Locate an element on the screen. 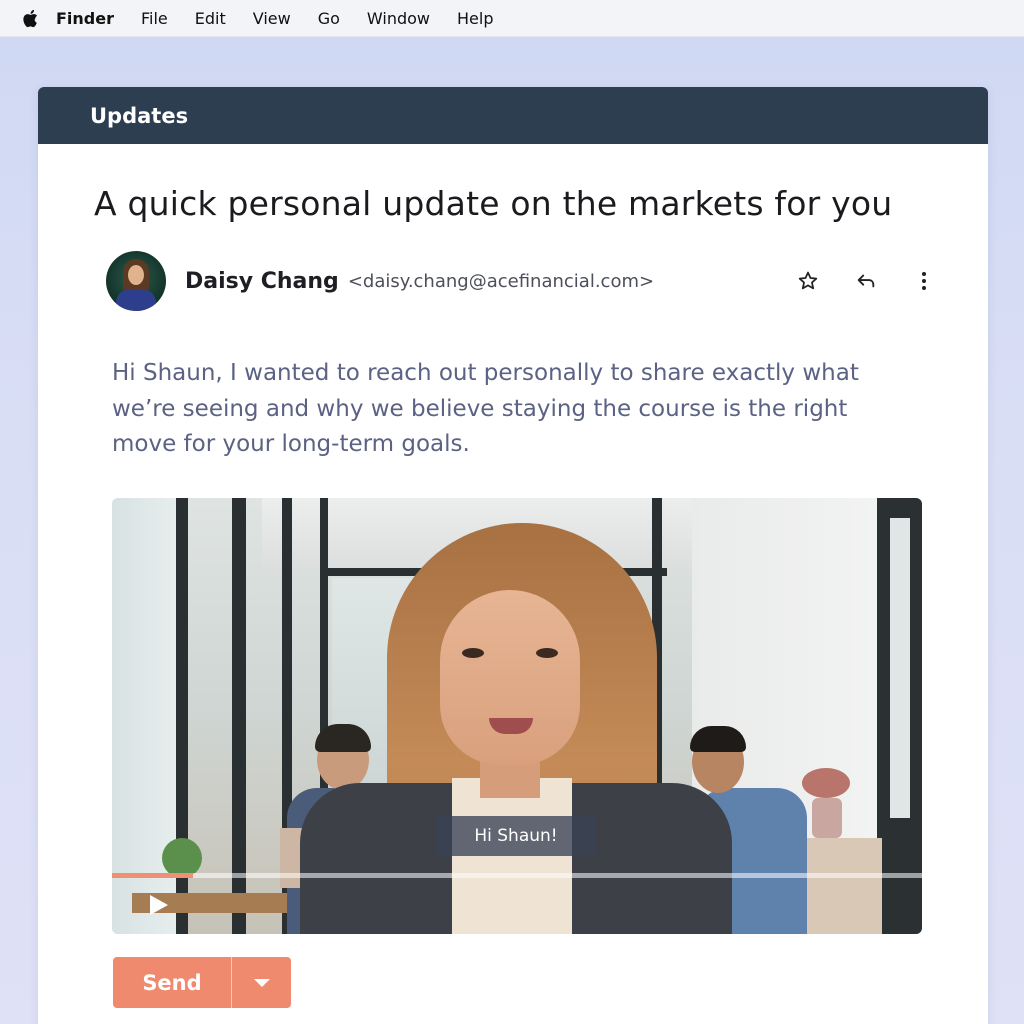 This screenshot has width=1024, height=1024. email-actions is located at coordinates (849, 281).